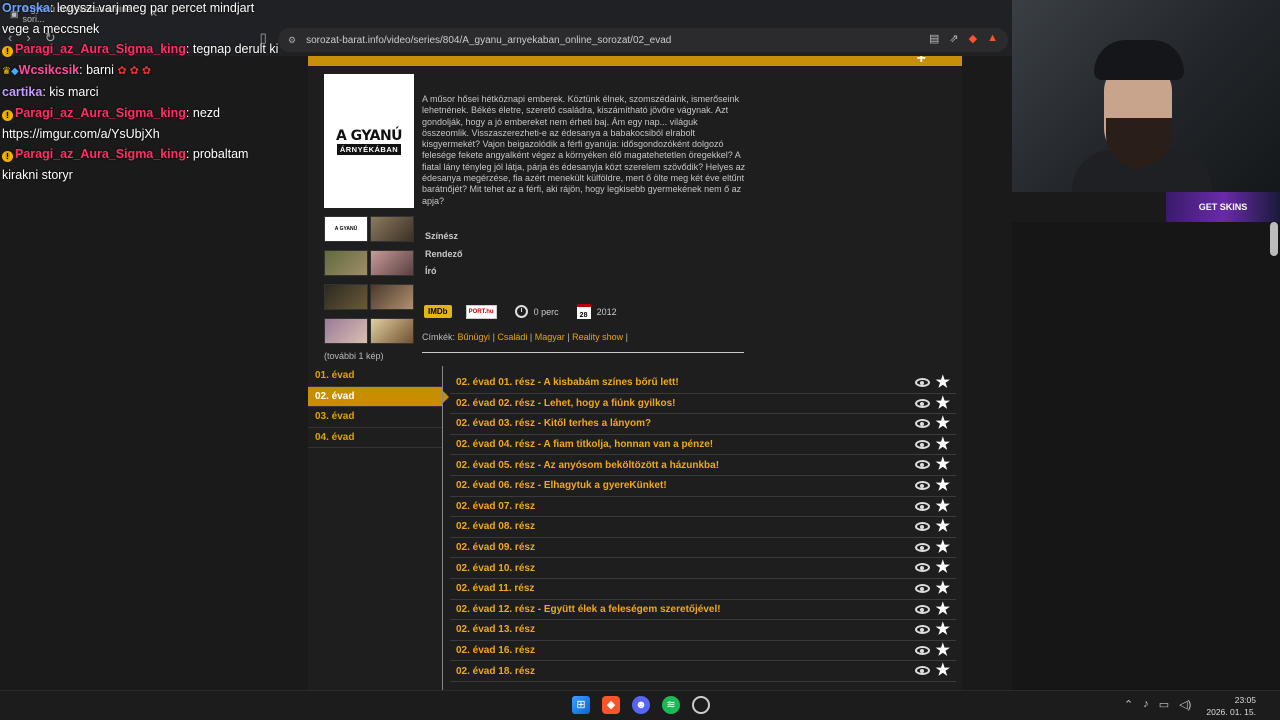  I want to click on brave-browser-icon: ◆, so click(611, 705).